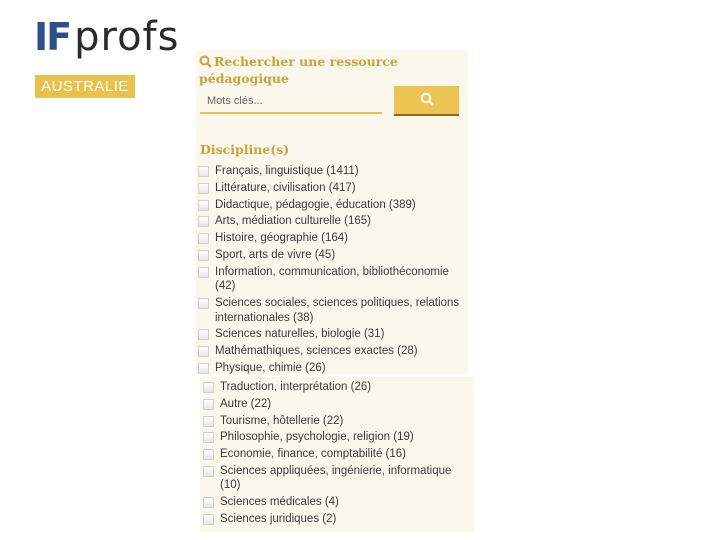  I want to click on list-item: Traduction, interprétation (26), so click(337, 387).